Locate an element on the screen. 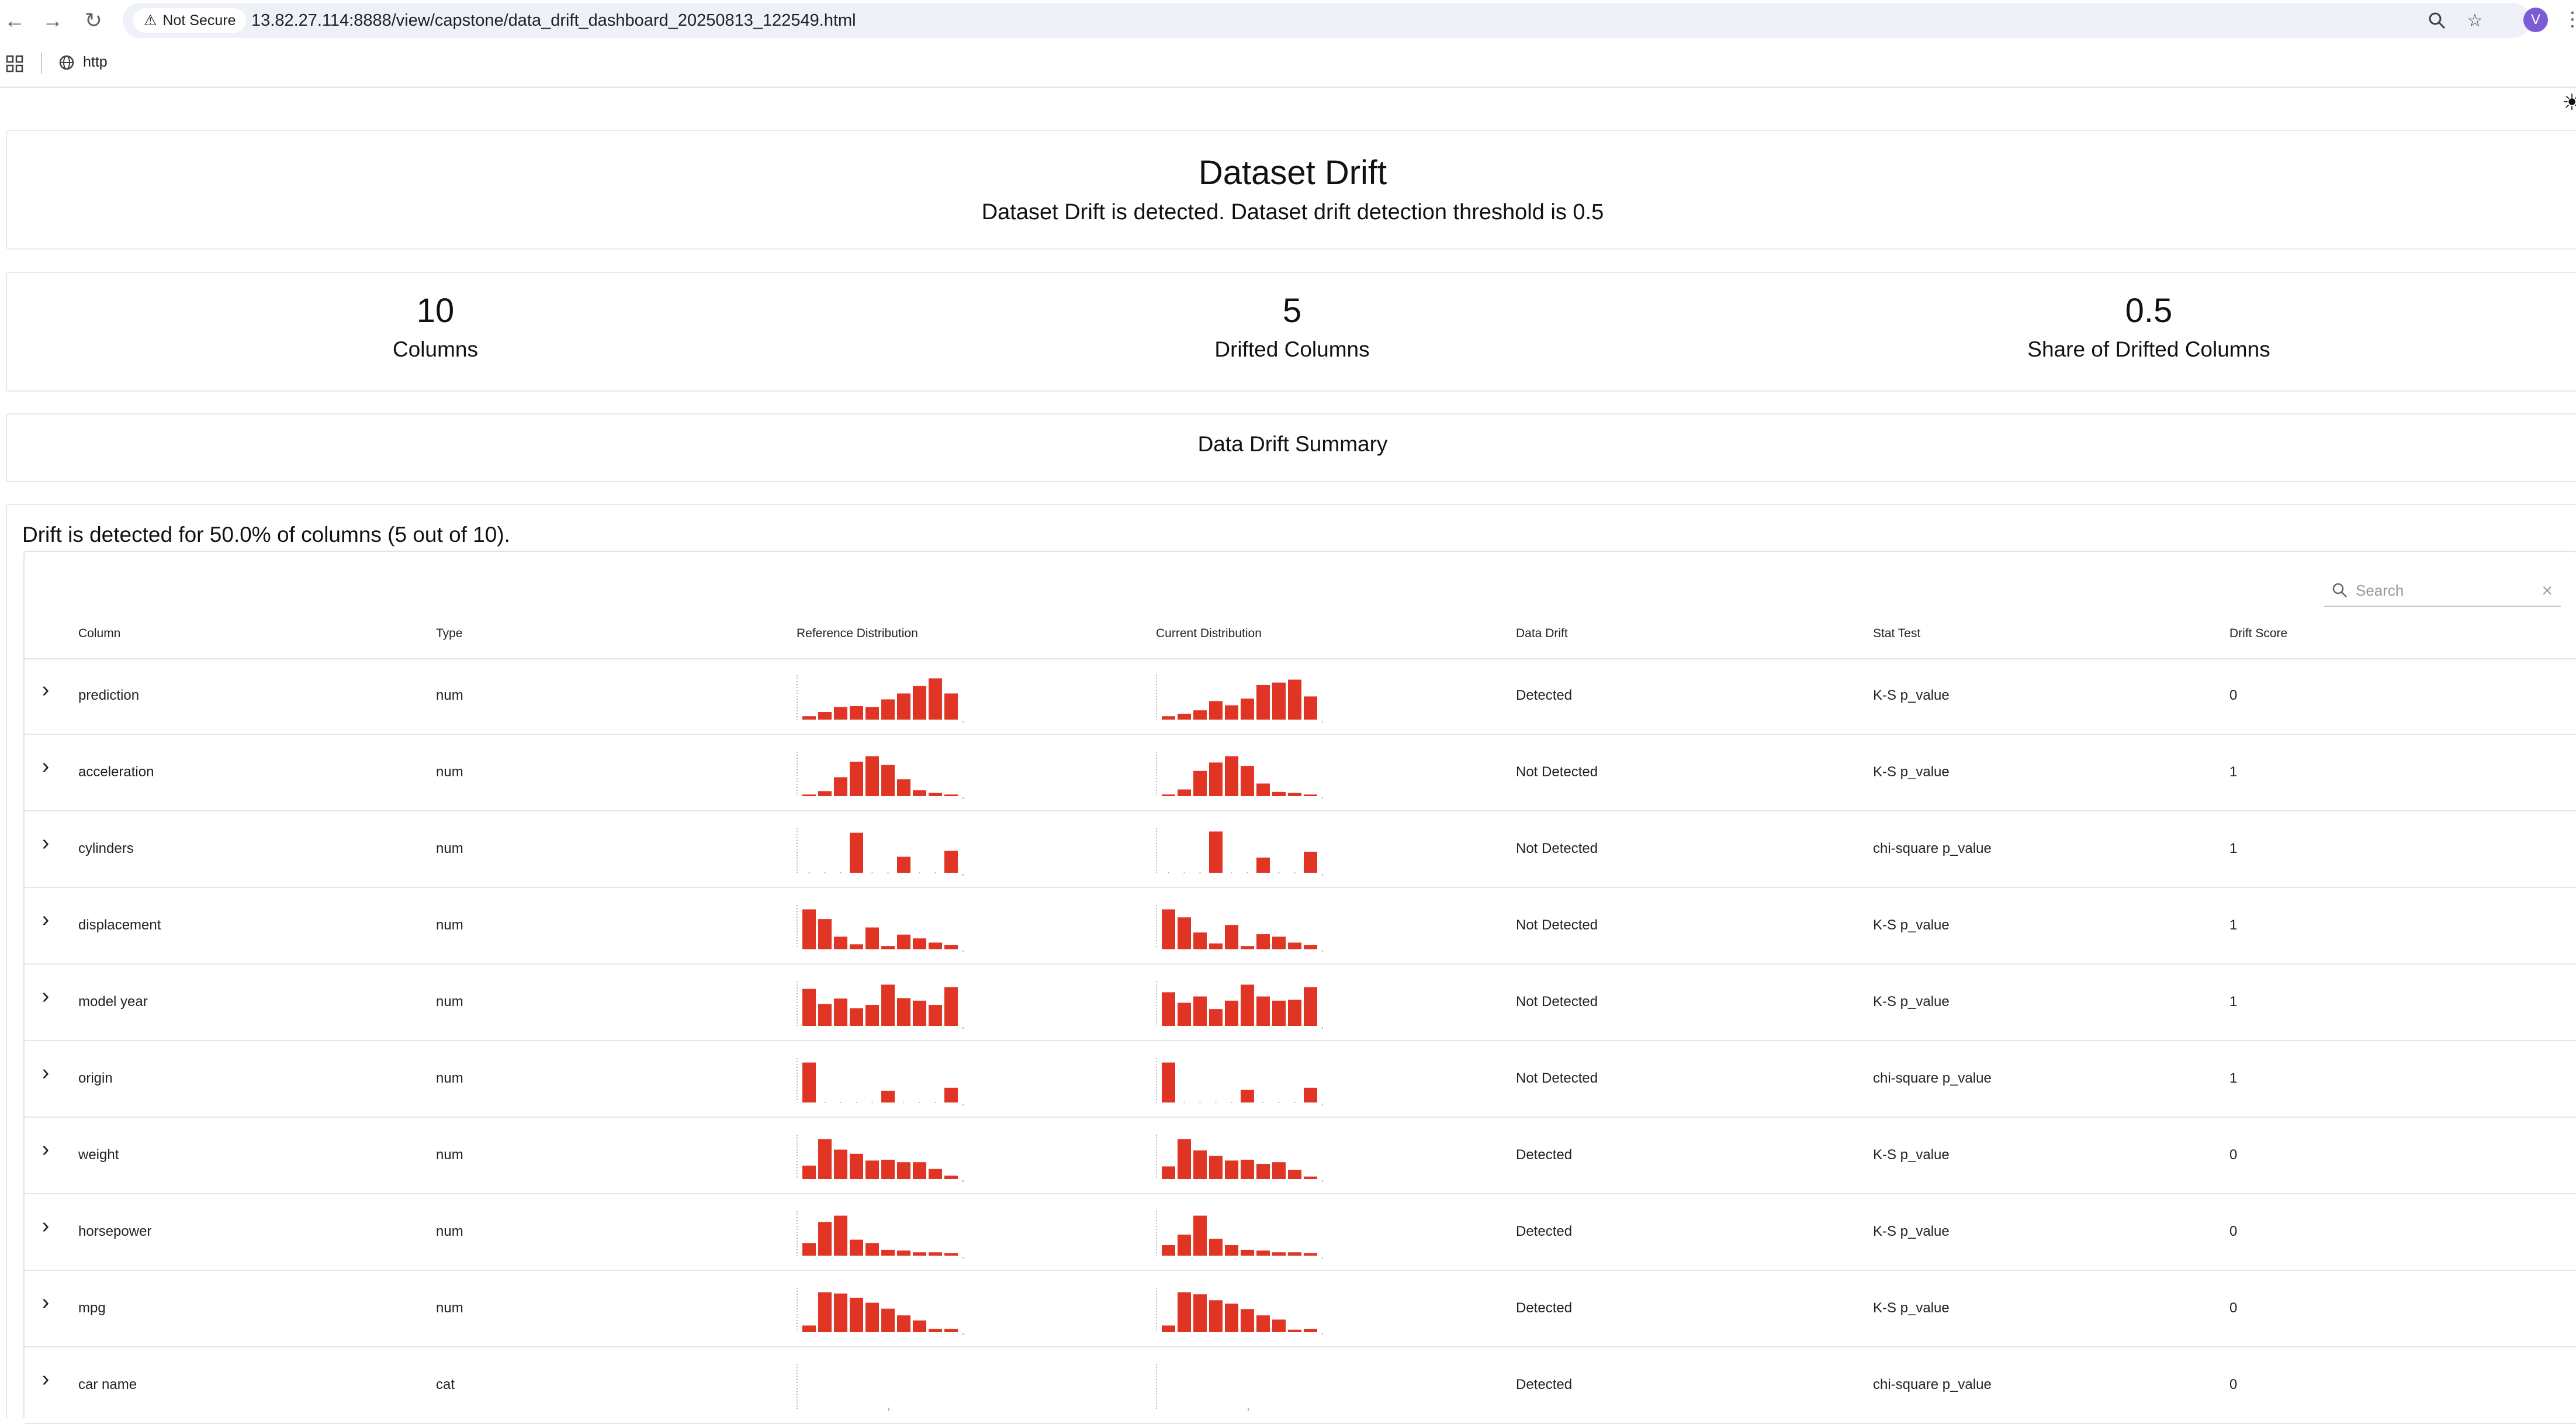  cell-type: num is located at coordinates (449, 925).